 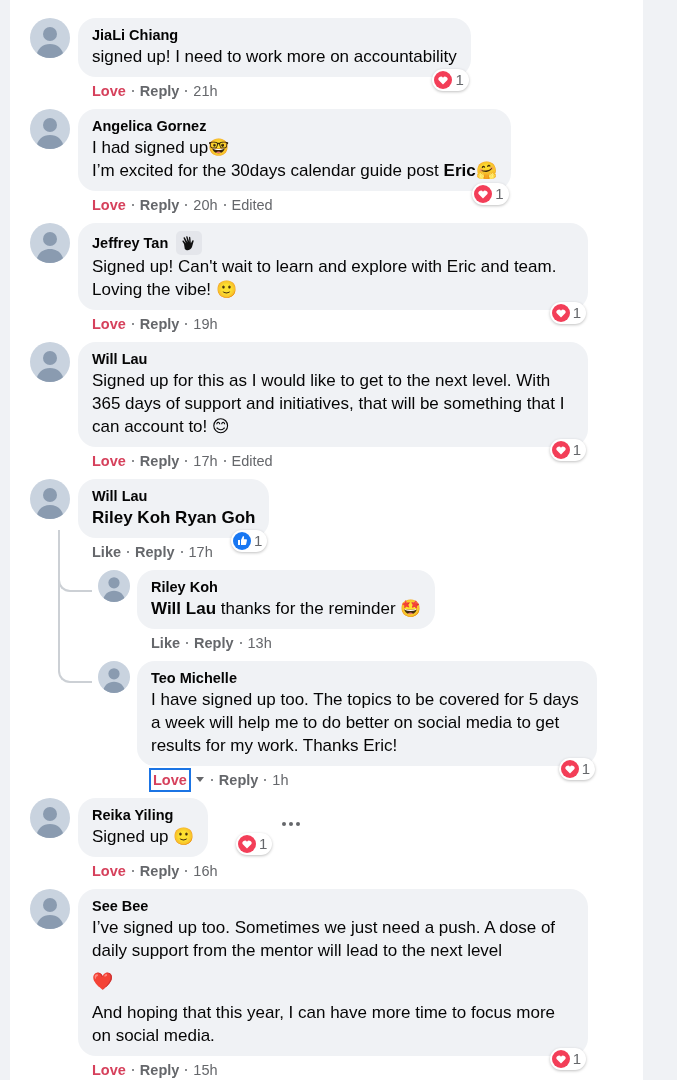 What do you see at coordinates (205, 91) in the screenshot?
I see `timestamp: 21h` at bounding box center [205, 91].